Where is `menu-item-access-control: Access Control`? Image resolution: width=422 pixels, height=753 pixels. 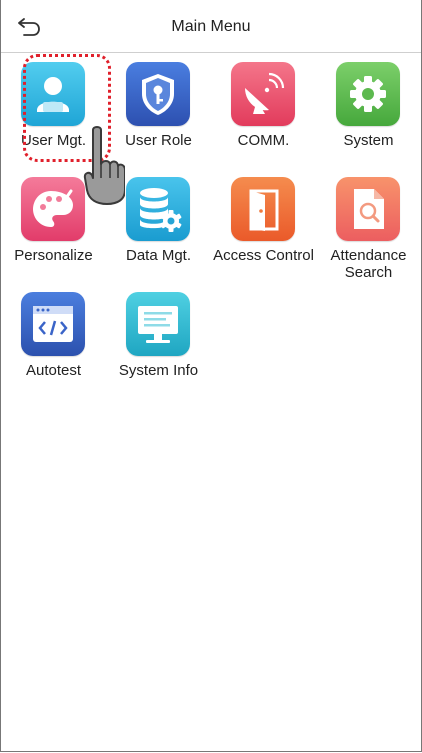 menu-item-access-control: Access Control is located at coordinates (263, 230).